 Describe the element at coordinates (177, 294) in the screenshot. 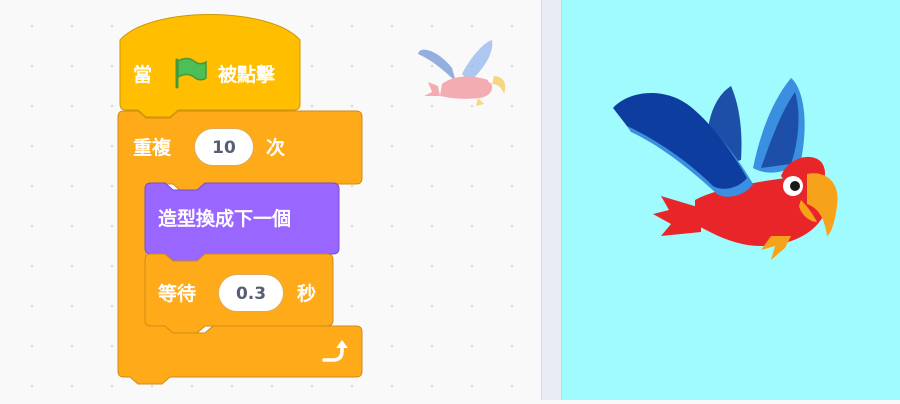

I see `wait-label: 等待` at that location.